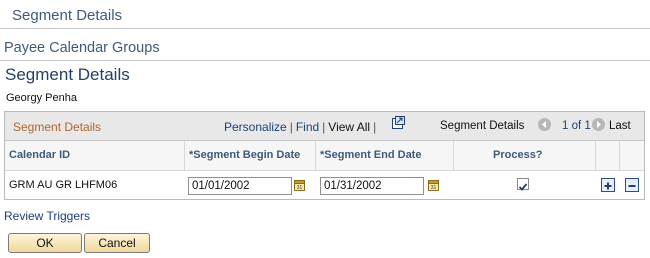 Image resolution: width=650 pixels, height=258 pixels. I want to click on column-header-segment-end-date: *Segment End Date, so click(371, 155).